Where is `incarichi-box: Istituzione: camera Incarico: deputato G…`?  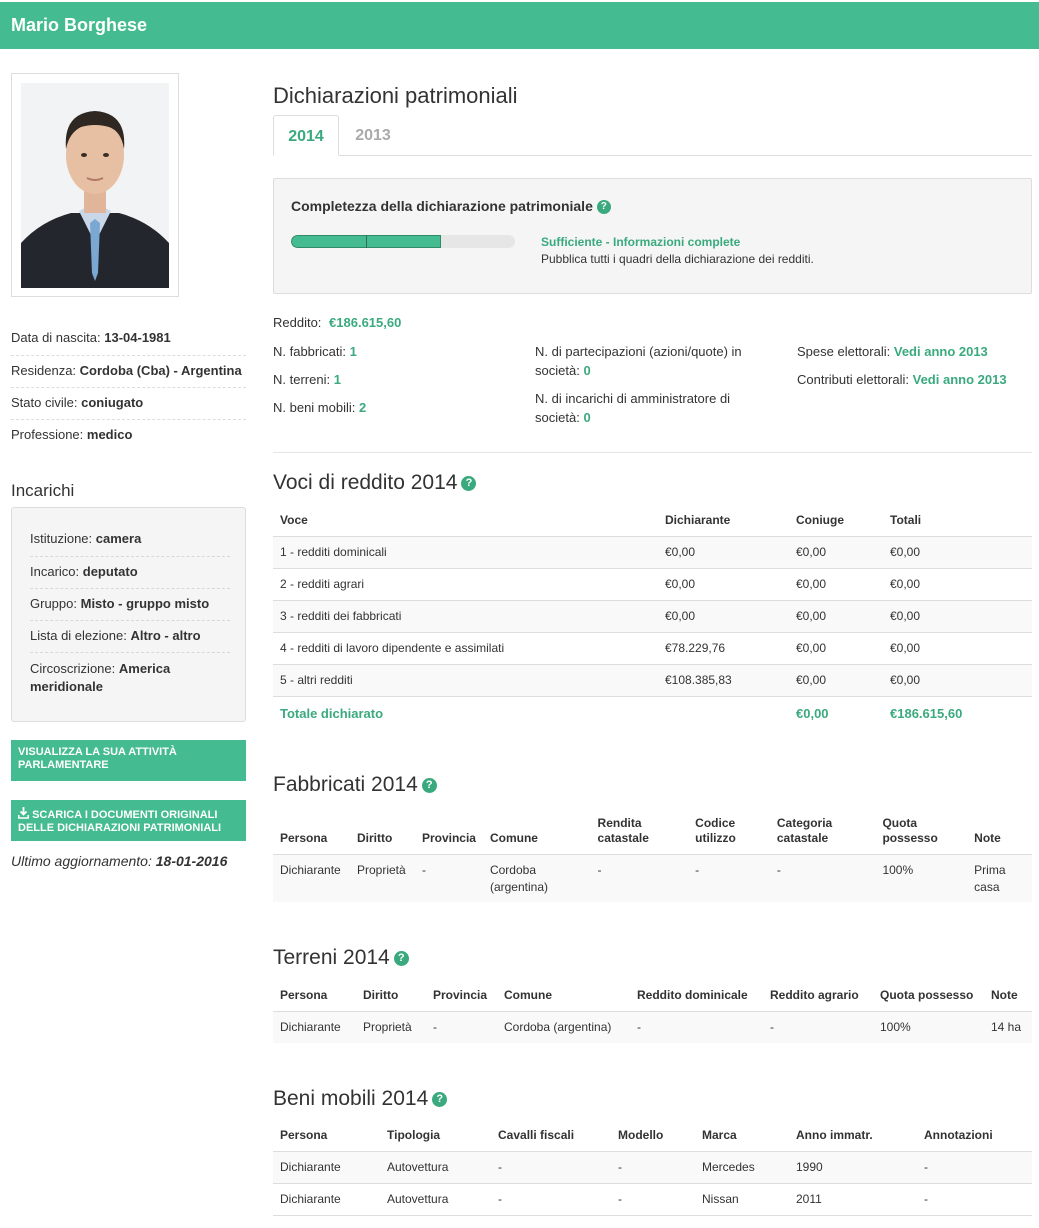 incarichi-box: Istituzione: camera Incarico: deputato G… is located at coordinates (128, 614).